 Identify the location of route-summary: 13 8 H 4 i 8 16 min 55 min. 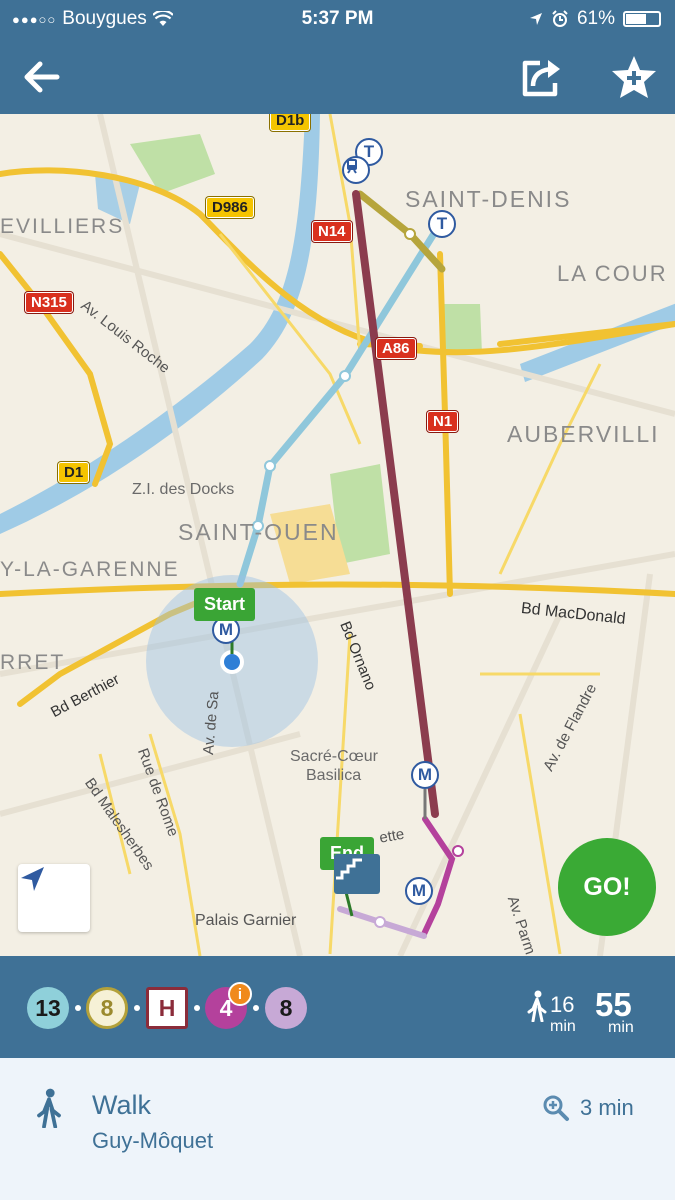
(337, 1007).